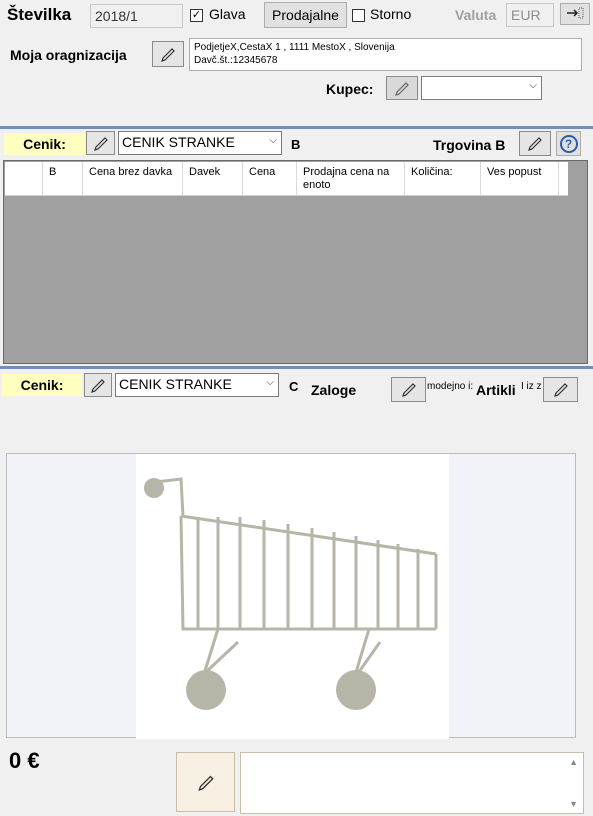 This screenshot has width=593, height=816. I want to click on help-button: ?, so click(568, 143).